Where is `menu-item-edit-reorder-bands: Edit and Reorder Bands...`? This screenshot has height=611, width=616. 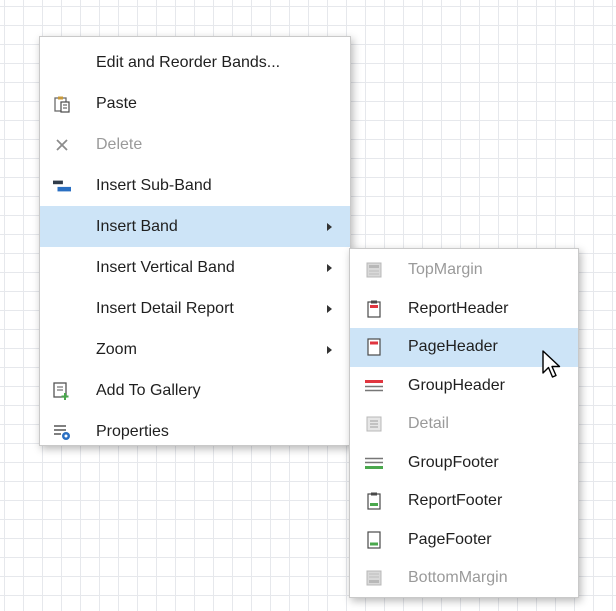 menu-item-edit-reorder-bands: Edit and Reorder Bands... is located at coordinates (195, 62).